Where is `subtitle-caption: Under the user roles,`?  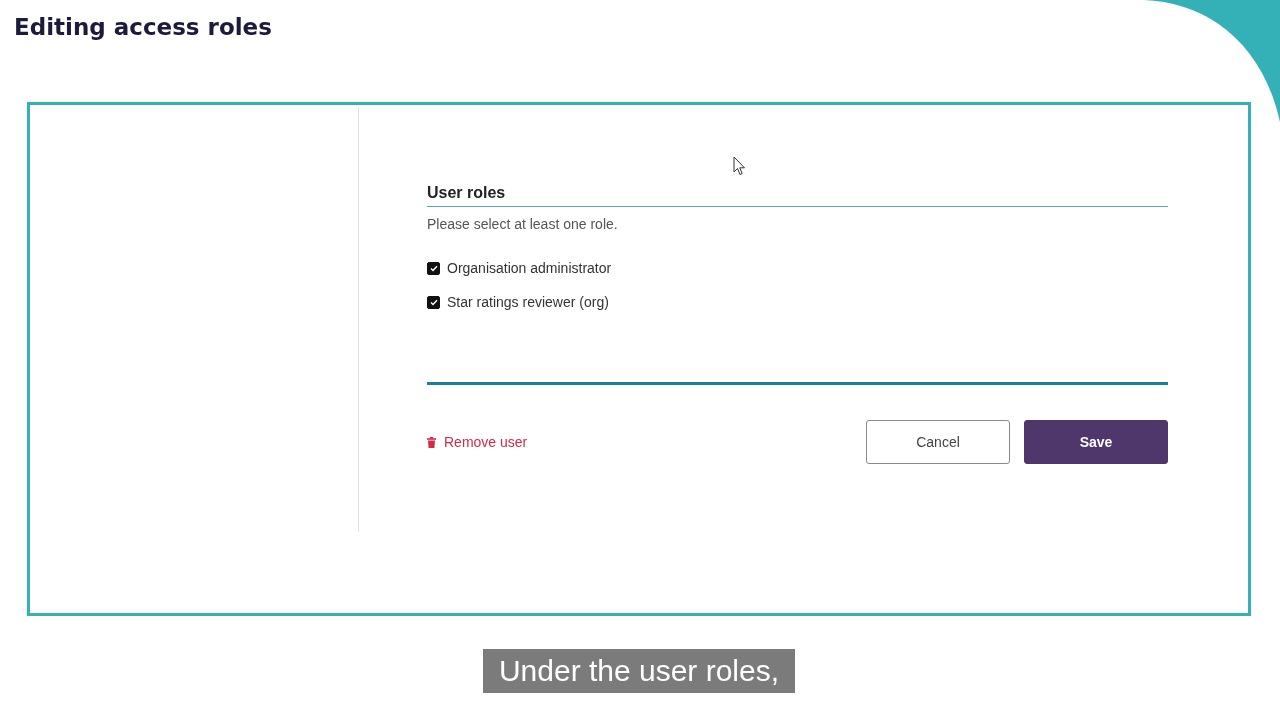
subtitle-caption: Under the user roles, is located at coordinates (639, 671).